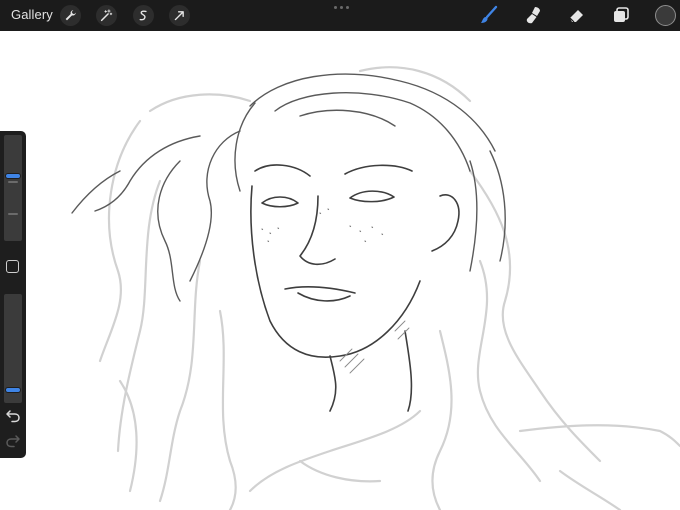  What do you see at coordinates (13, 348) in the screenshot?
I see `brush-opacity-slider` at bounding box center [13, 348].